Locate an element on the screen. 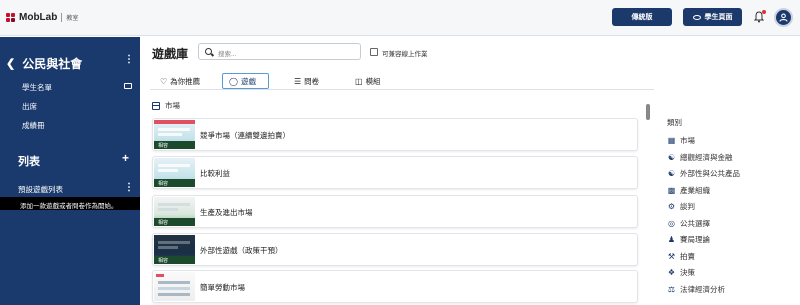 Image resolution: width=800 pixels, height=305 pixels. category-game-theory: ♟ 賽局理論 is located at coordinates (688, 239).